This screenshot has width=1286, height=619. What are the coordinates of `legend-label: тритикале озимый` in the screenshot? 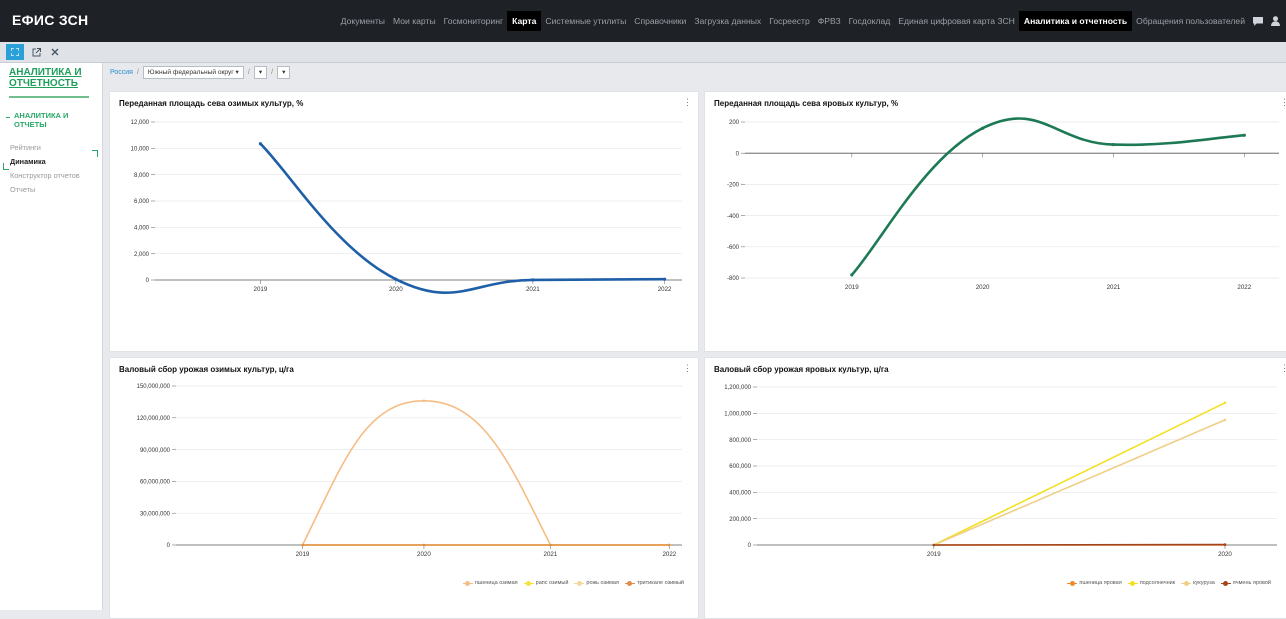 It's located at (660, 583).